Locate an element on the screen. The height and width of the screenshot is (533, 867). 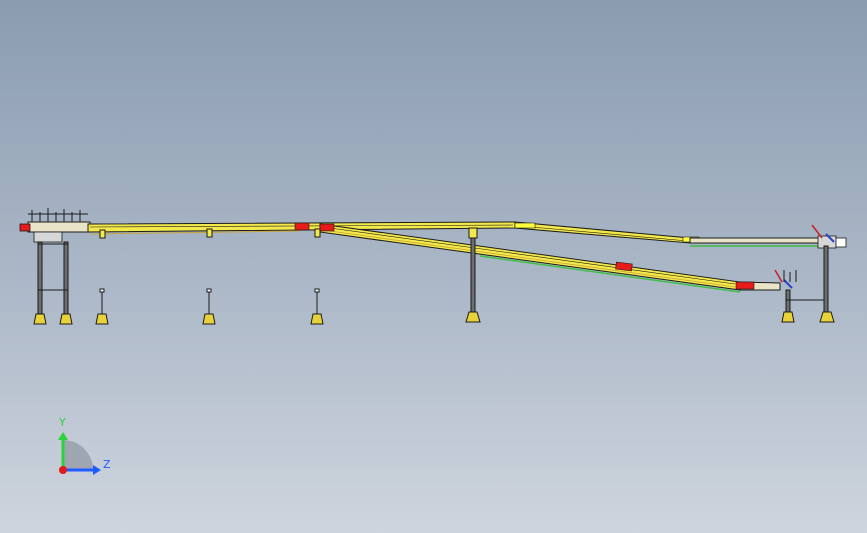
lower-rail-green-guide is located at coordinates (610, 274).